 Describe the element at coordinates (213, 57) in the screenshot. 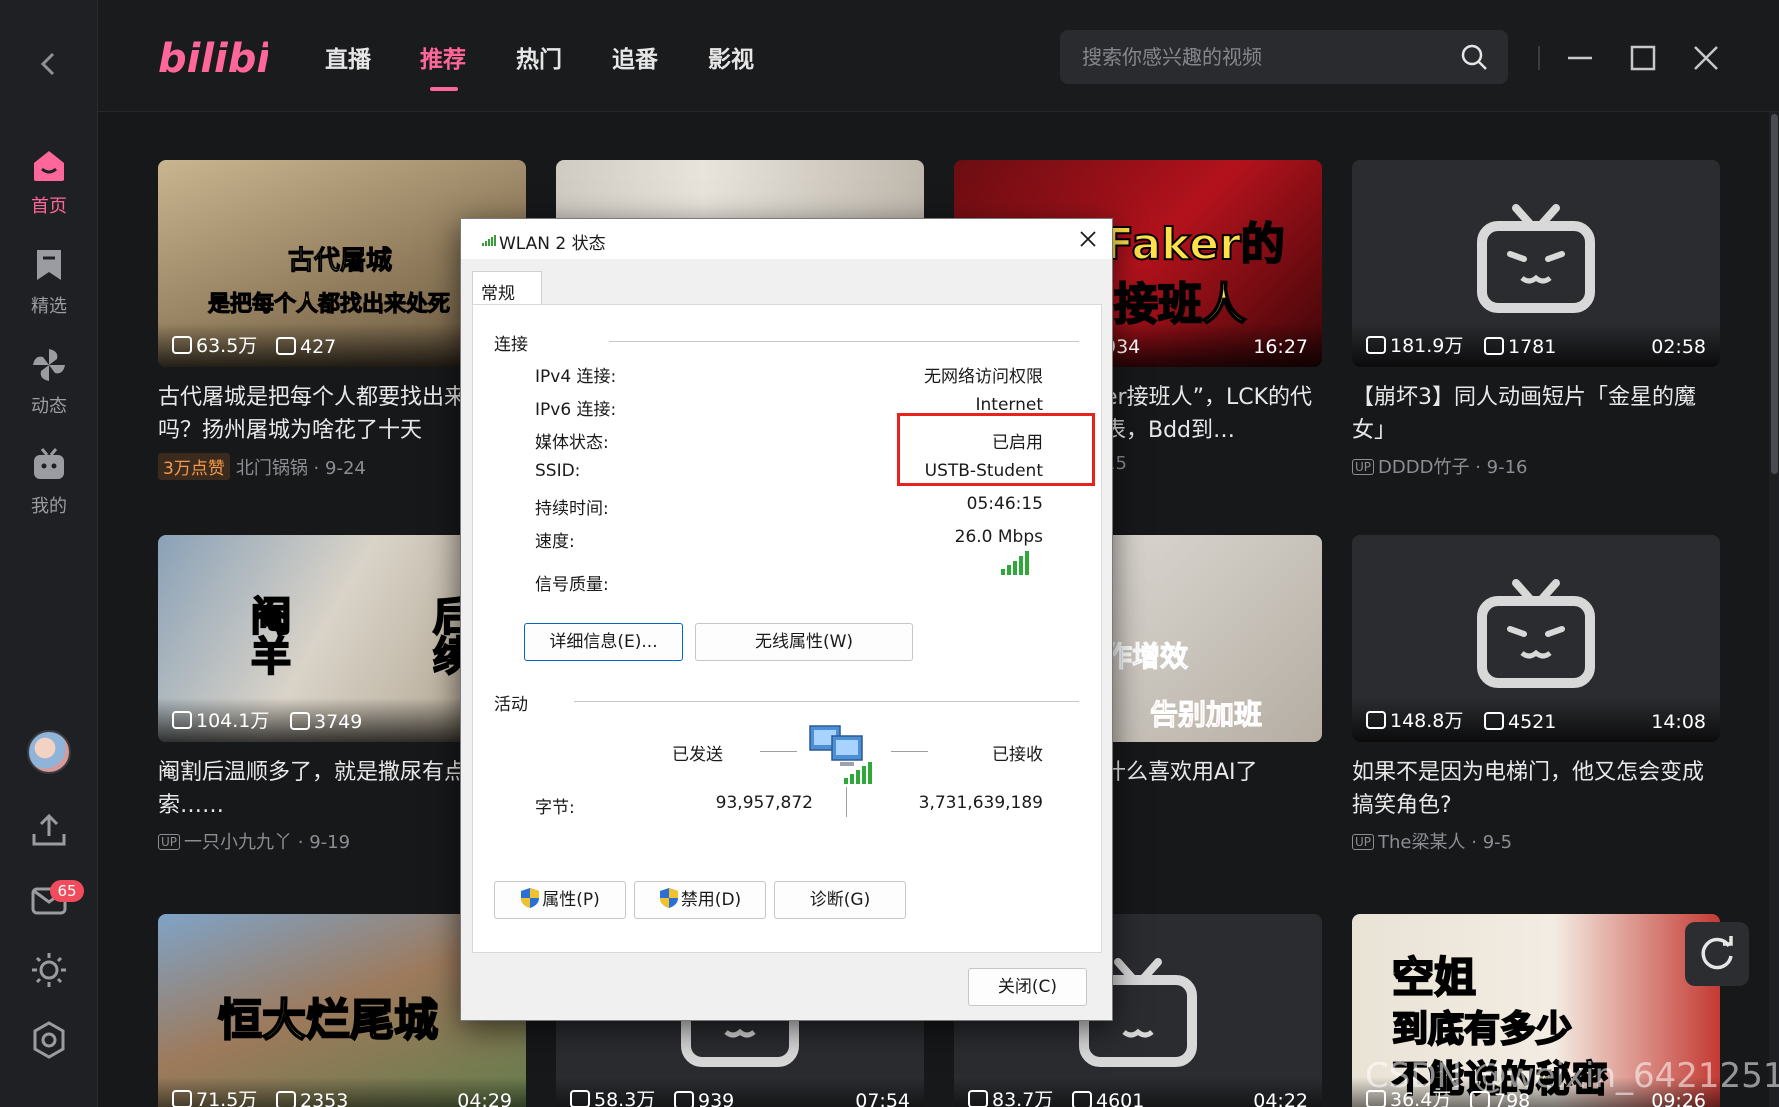

I see `bilibili-logo: bilibili` at that location.